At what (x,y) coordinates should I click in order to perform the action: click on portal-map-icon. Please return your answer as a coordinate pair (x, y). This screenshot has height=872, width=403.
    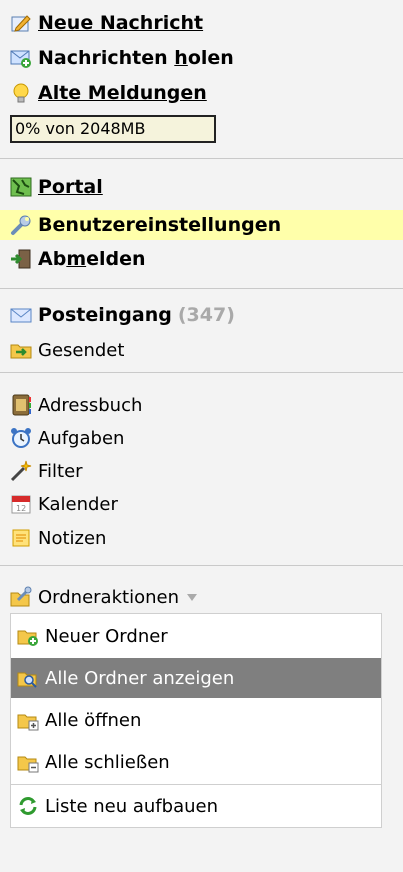
    Looking at the image, I should click on (21, 187).